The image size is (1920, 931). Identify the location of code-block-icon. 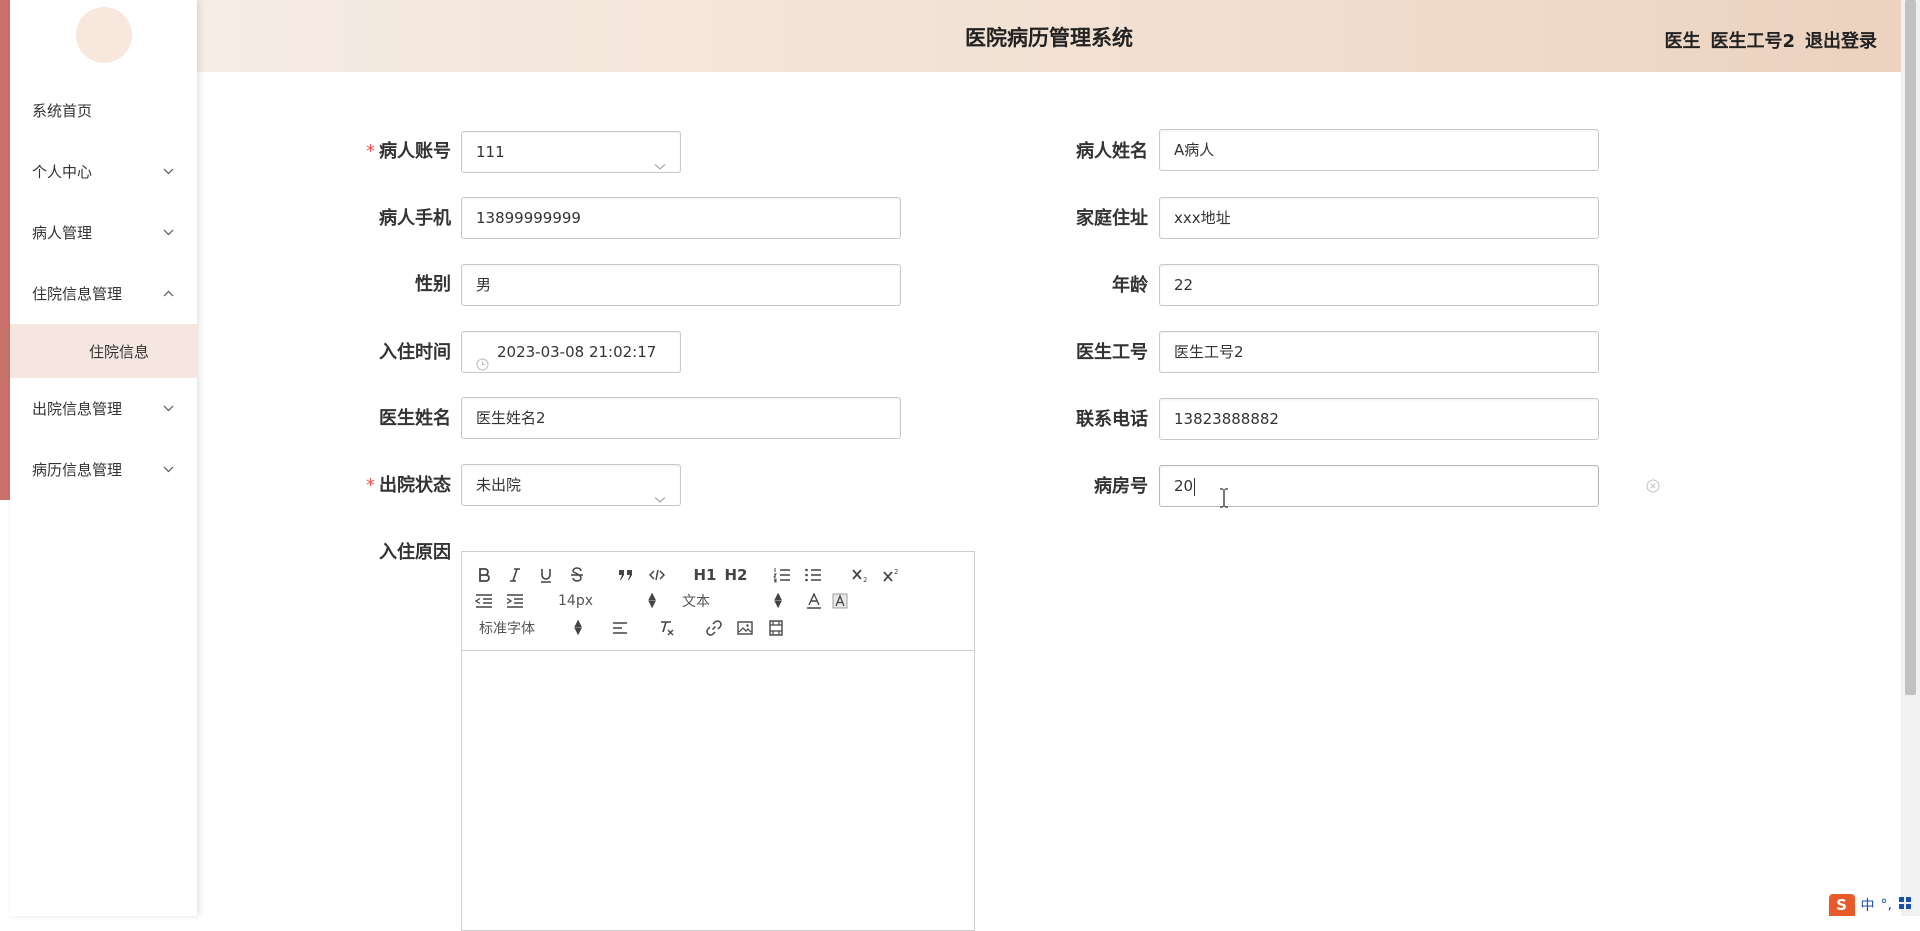
(657, 575).